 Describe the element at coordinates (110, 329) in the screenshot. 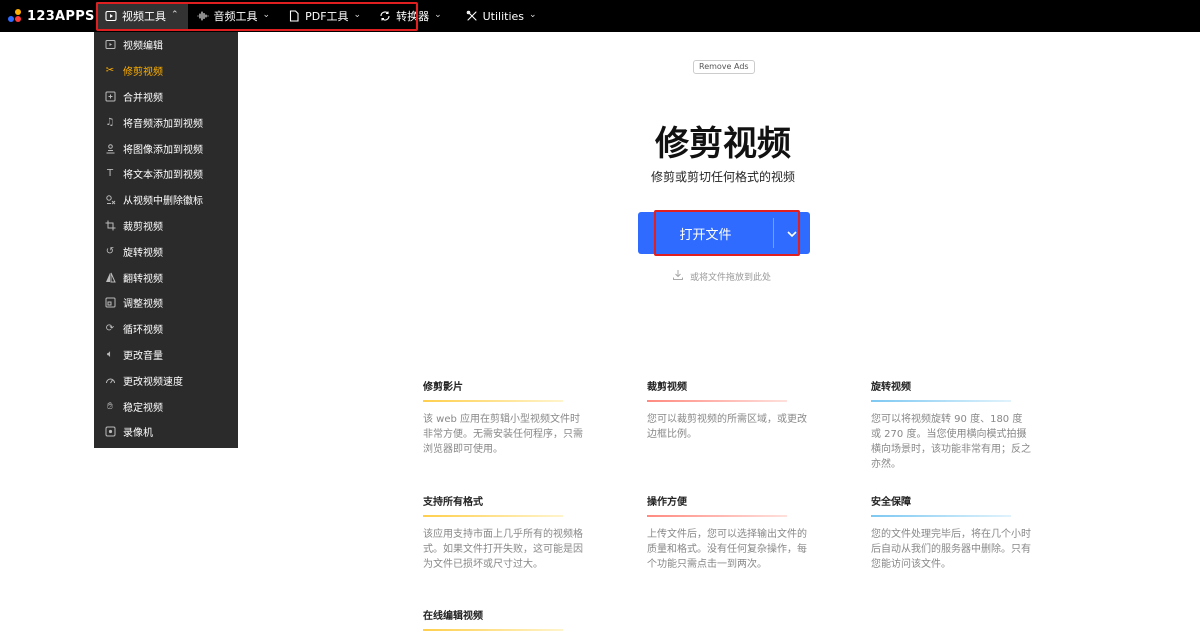

I see `loop-icon: ⟳` at that location.